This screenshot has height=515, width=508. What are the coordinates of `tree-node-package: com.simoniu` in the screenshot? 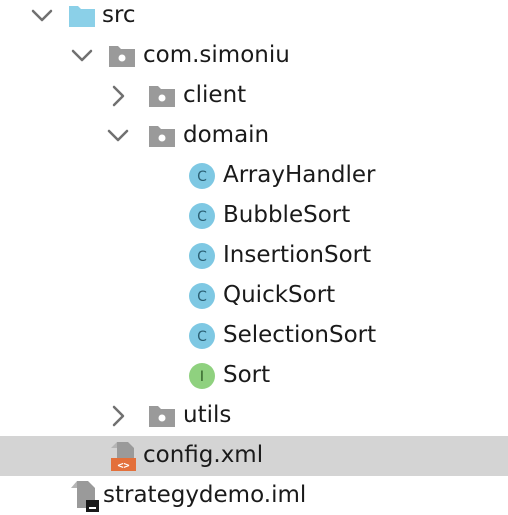 It's located at (254, 56).